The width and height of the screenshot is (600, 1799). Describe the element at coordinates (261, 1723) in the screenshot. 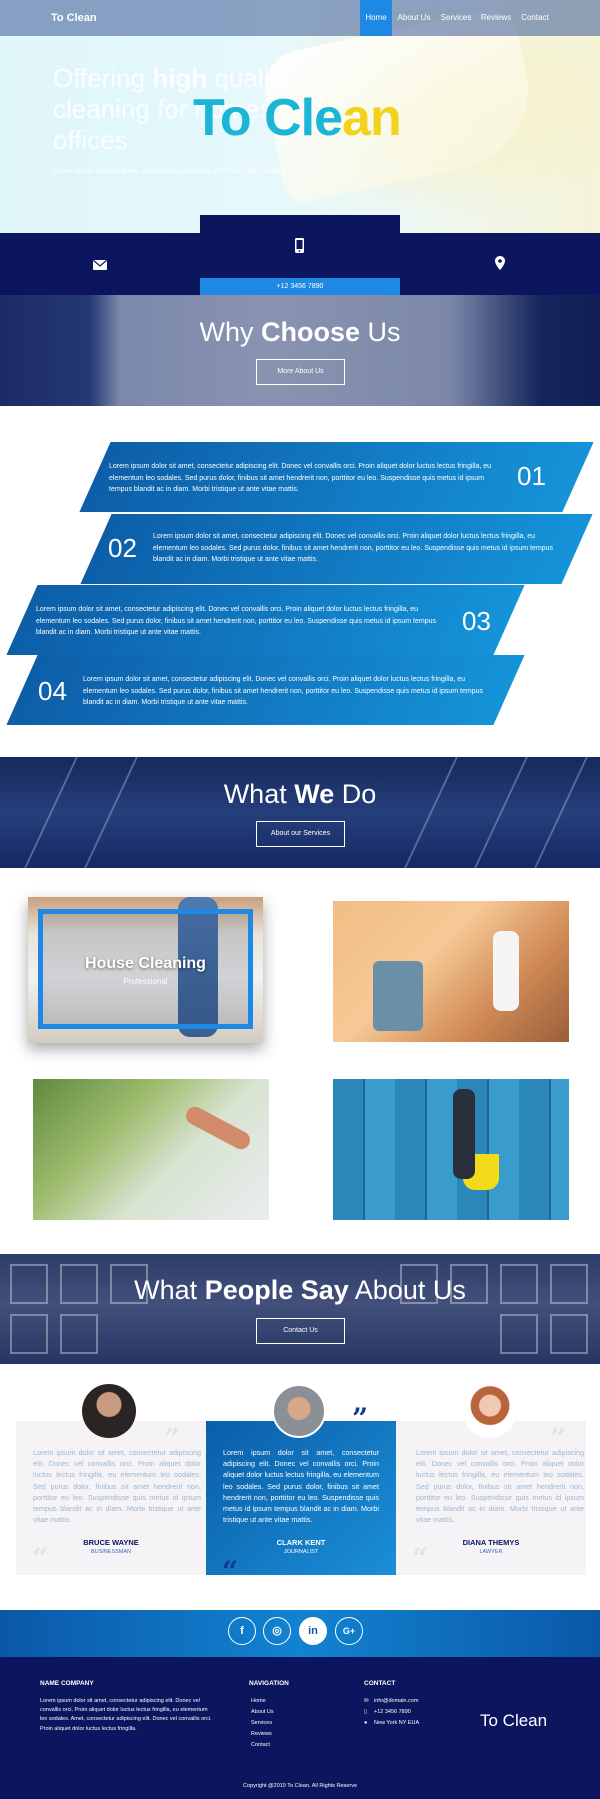

I see `footer-link-services: Services` at that location.